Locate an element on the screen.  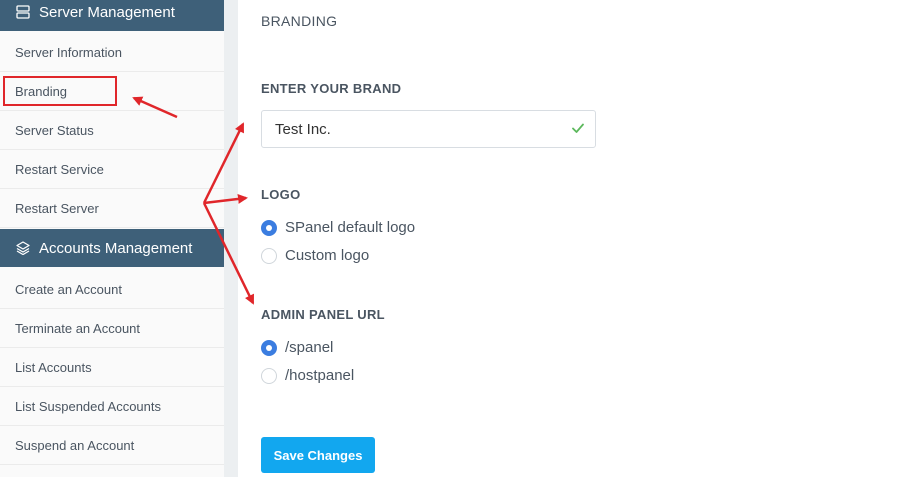
sidebar-item-label: Branding is located at coordinates (41, 91).